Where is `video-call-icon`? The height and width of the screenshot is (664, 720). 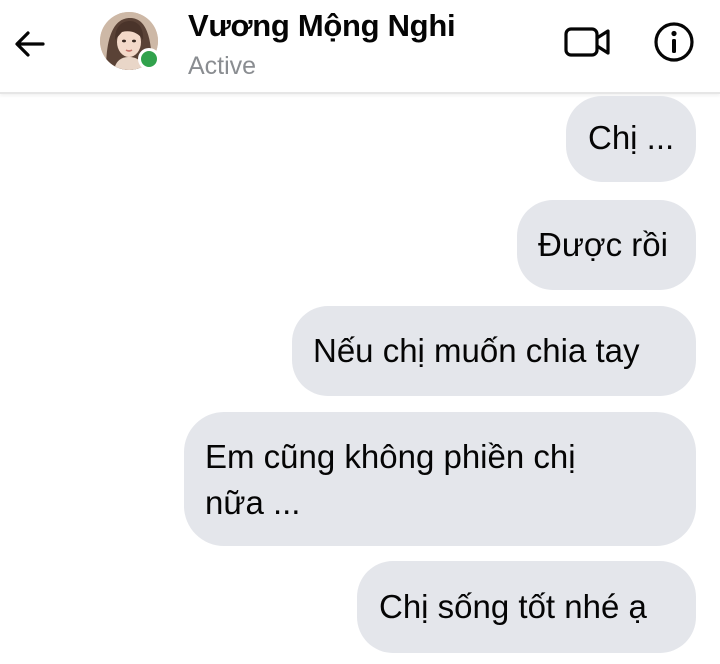 video-call-icon is located at coordinates (587, 42).